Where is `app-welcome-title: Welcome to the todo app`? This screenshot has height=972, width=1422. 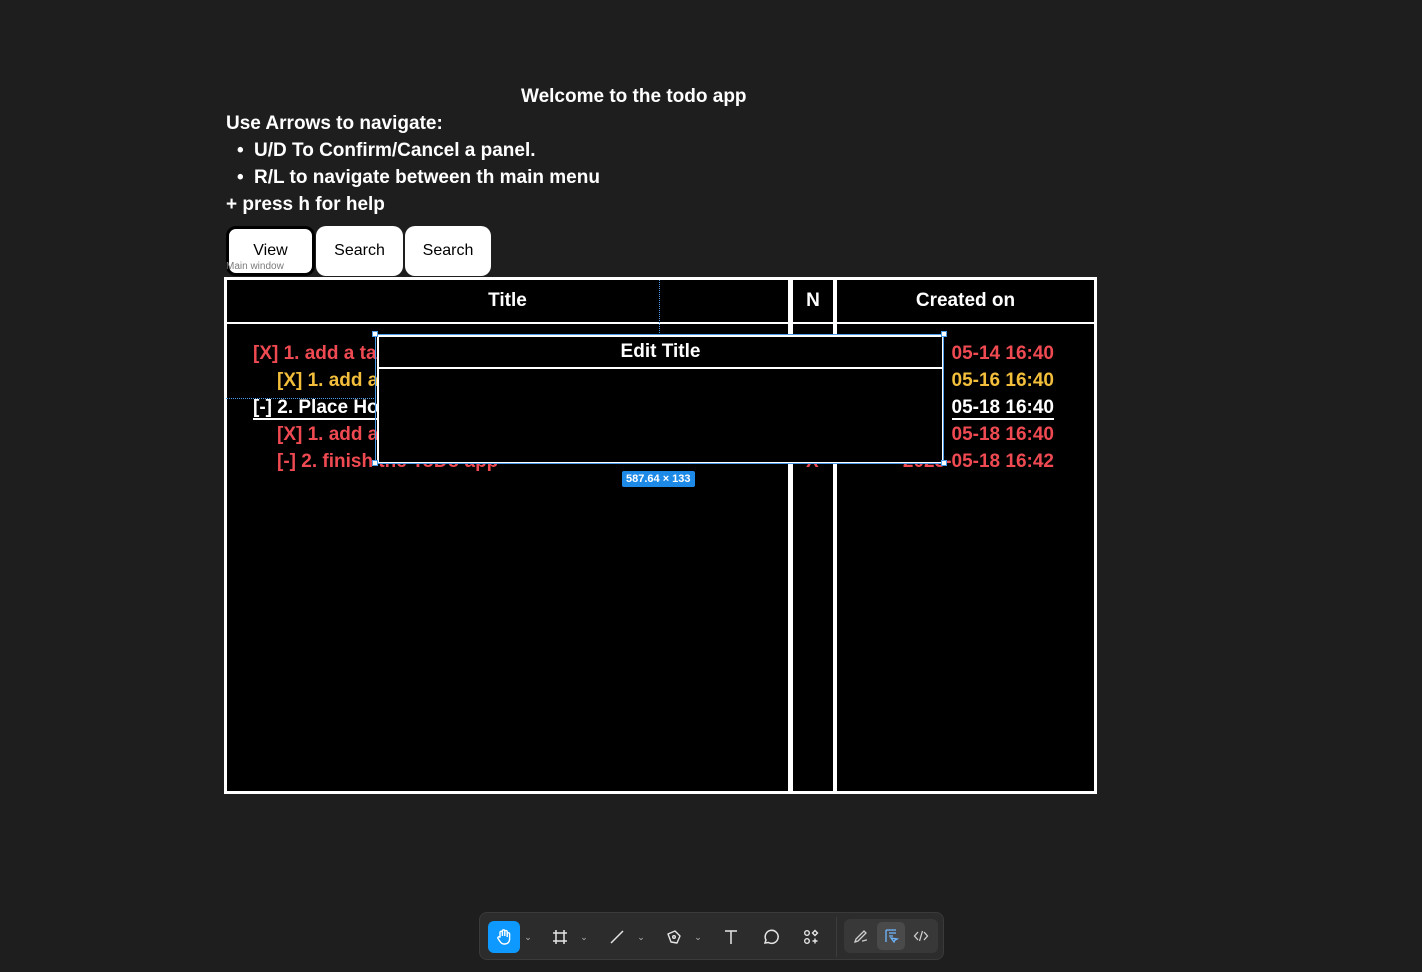
app-welcome-title: Welcome to the todo app is located at coordinates (634, 96).